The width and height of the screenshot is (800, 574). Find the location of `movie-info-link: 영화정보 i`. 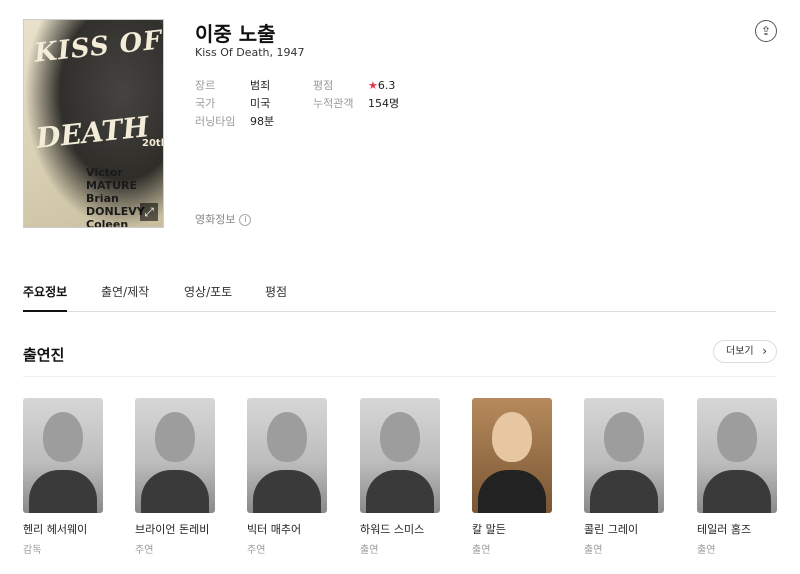

movie-info-link: 영화정보 i is located at coordinates (223, 219).